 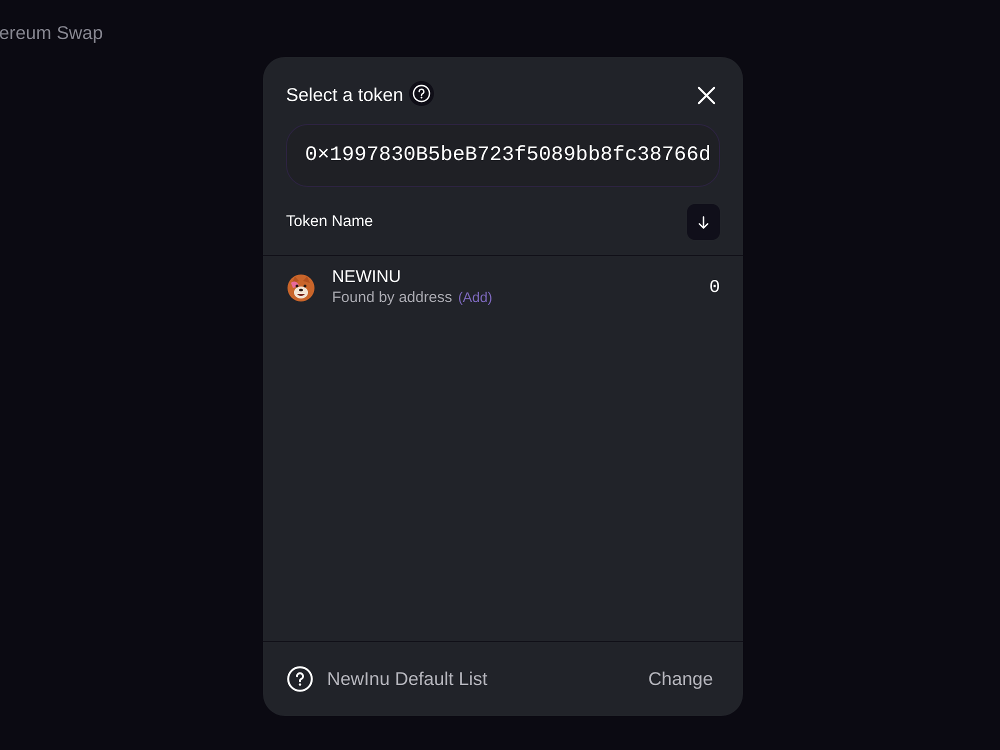 What do you see at coordinates (714, 288) in the screenshot?
I see `token-balance: 0` at bounding box center [714, 288].